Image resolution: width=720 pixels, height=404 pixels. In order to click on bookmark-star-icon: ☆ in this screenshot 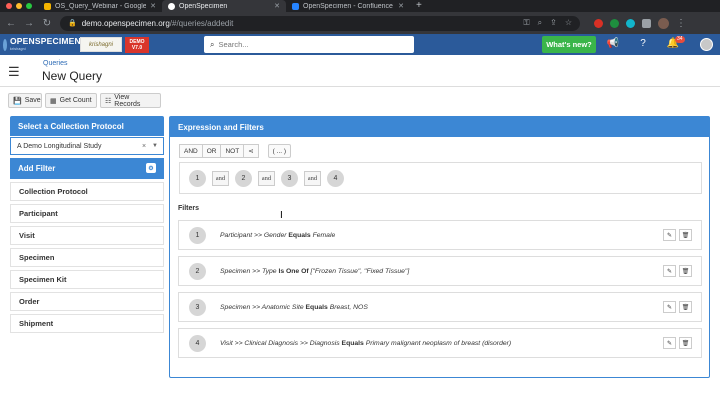, I will do `click(568, 23)`.